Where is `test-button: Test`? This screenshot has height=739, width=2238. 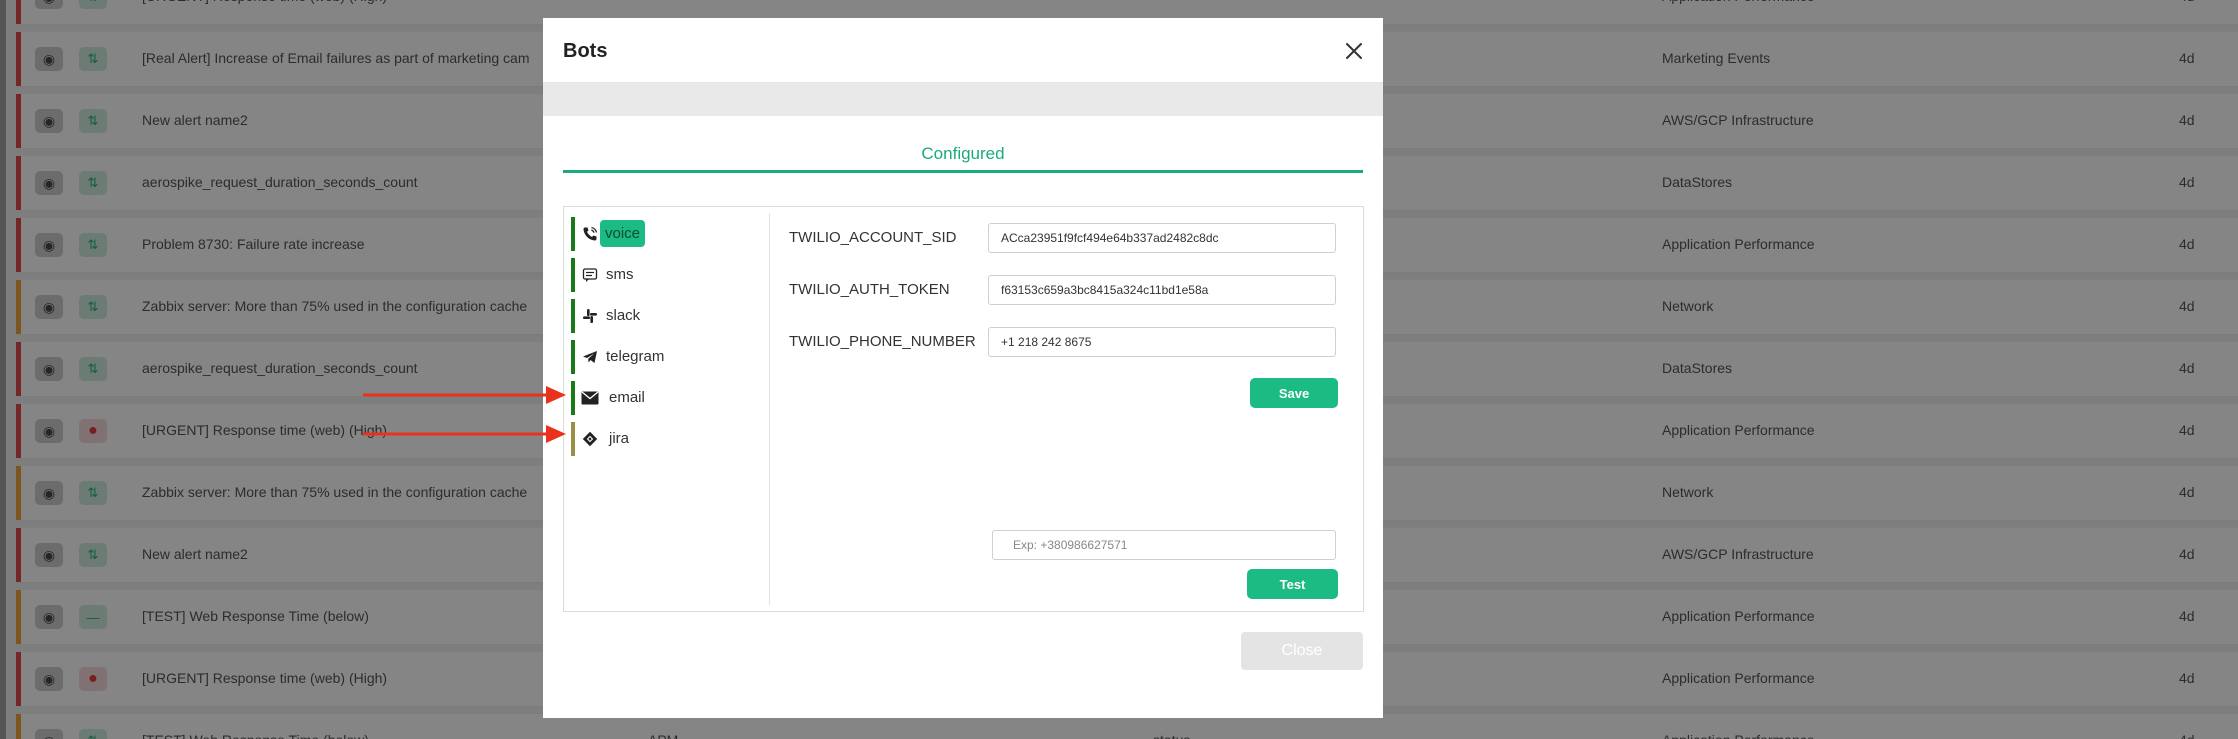 test-button: Test is located at coordinates (1292, 584).